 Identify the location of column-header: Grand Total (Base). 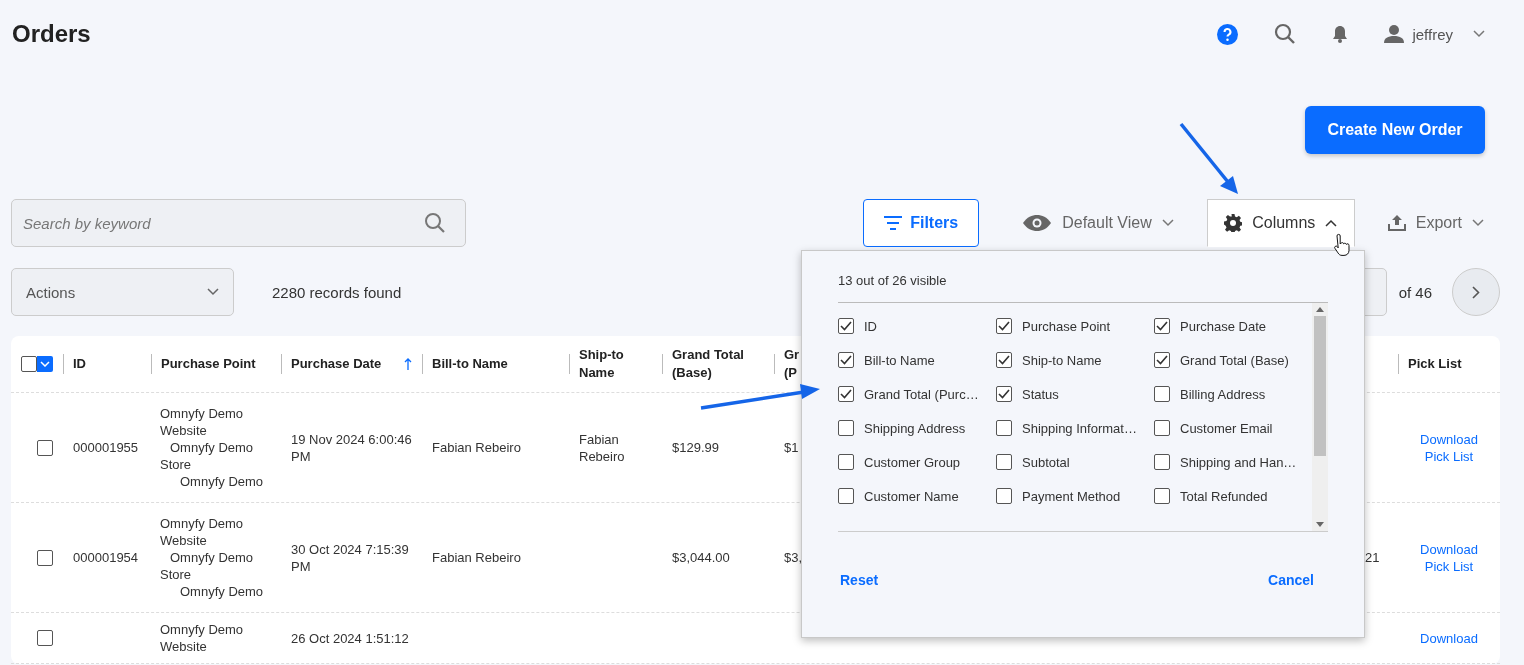
(720, 364).